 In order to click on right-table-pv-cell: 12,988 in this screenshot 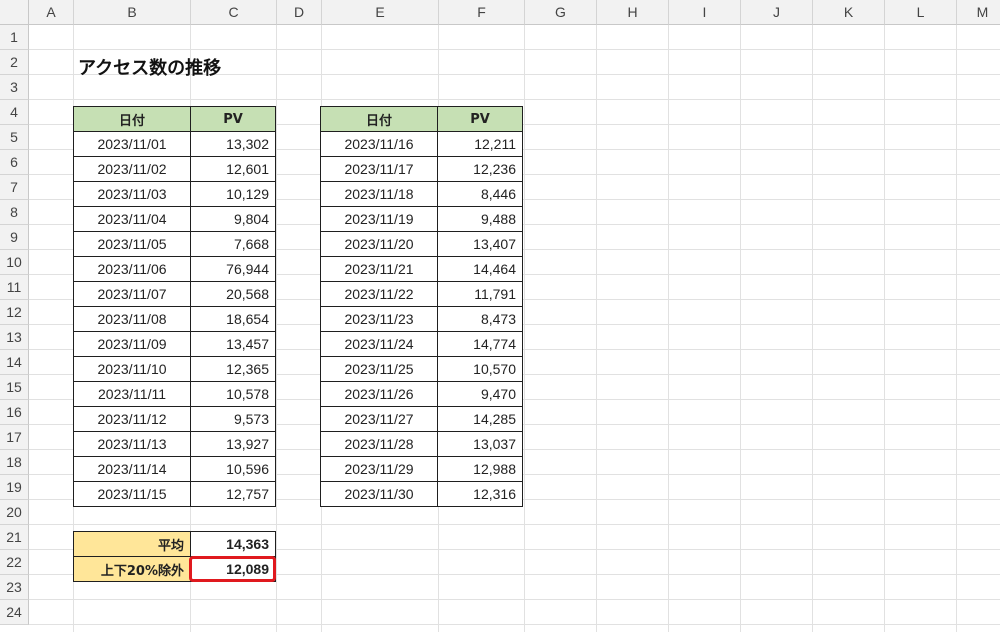, I will do `click(480, 469)`.